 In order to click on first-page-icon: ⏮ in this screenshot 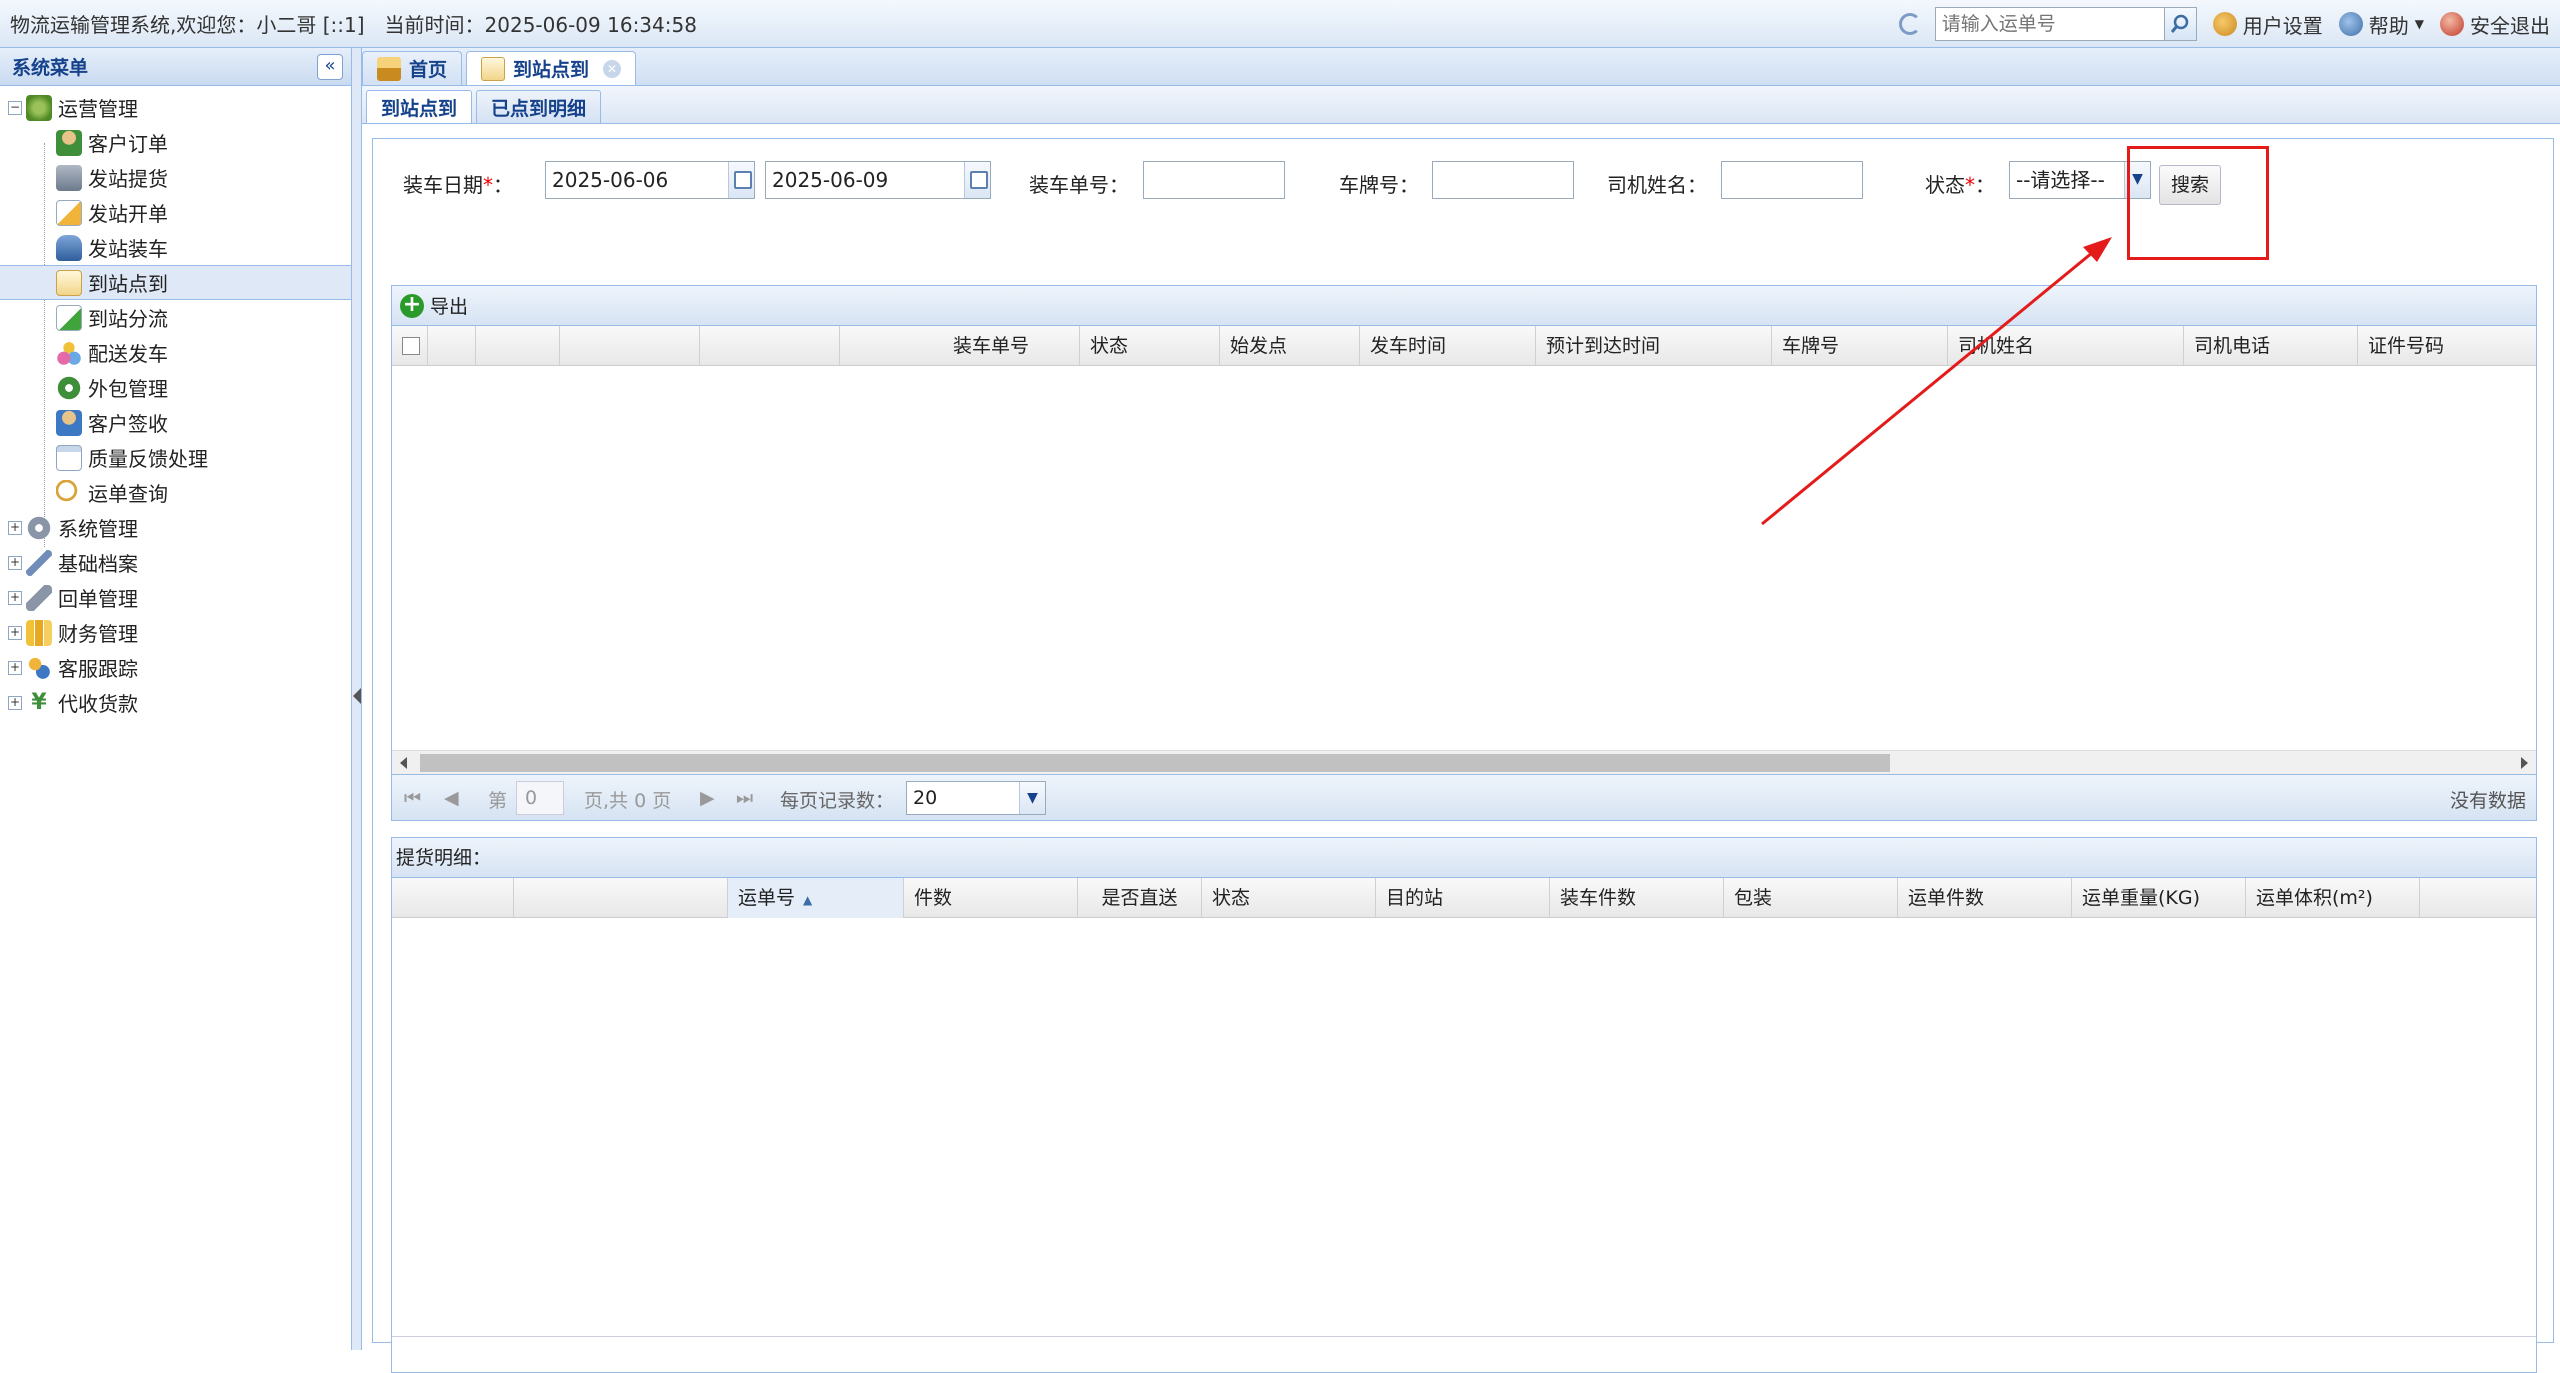, I will do `click(412, 798)`.